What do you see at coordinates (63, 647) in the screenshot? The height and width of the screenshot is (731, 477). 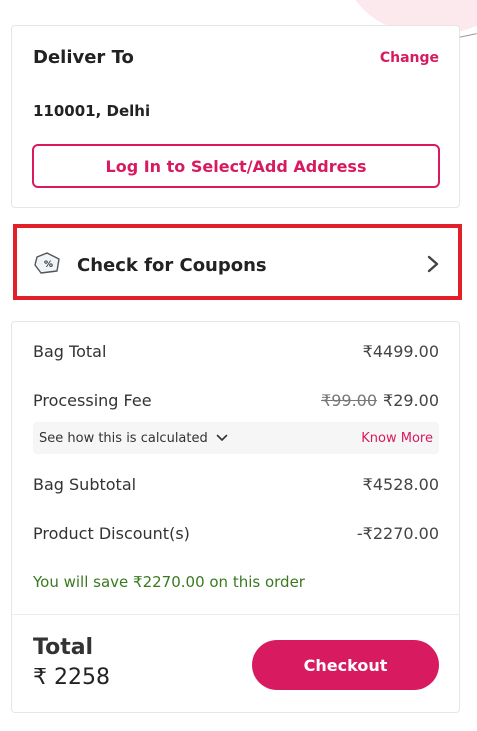 I see `total-label: Total` at bounding box center [63, 647].